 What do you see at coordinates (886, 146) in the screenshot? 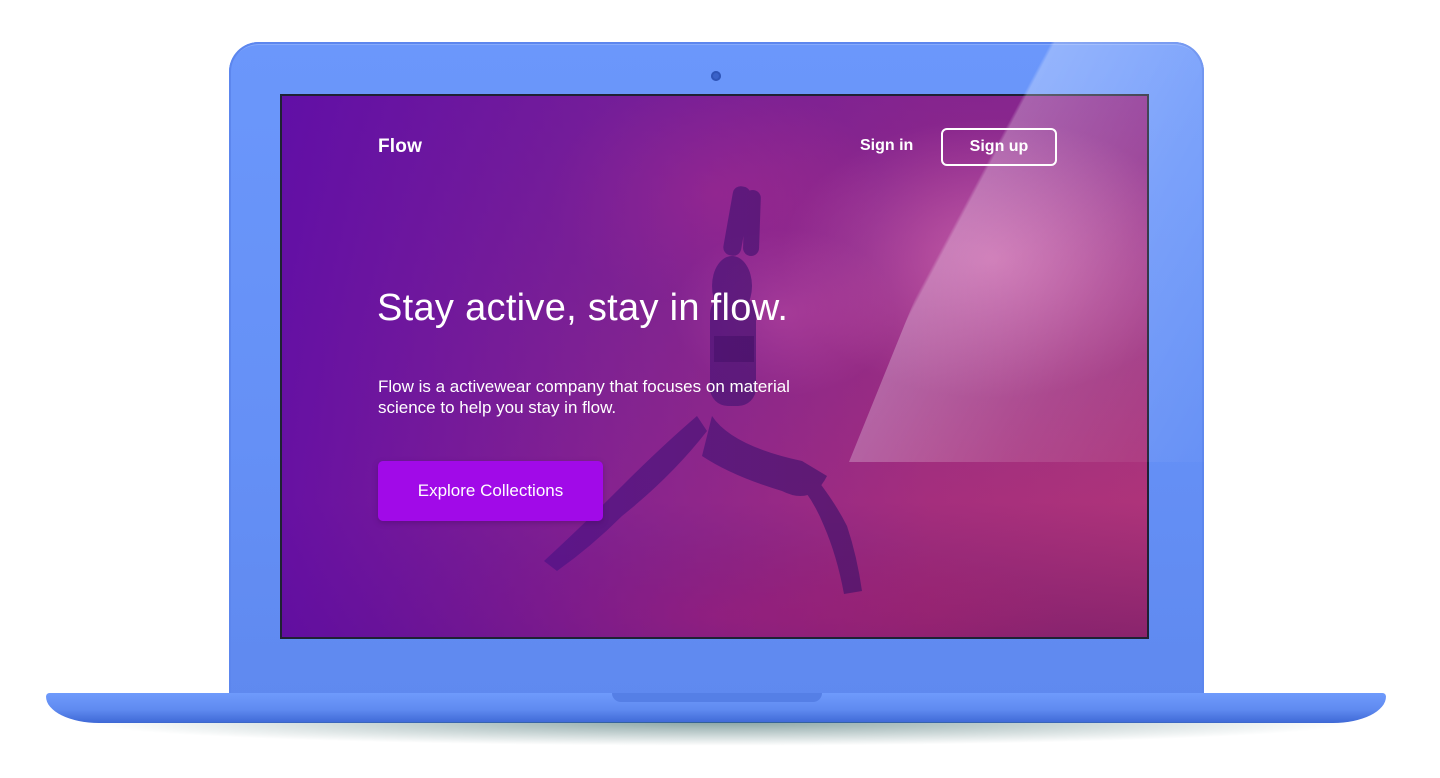
I see `signin-link: Sign in` at bounding box center [886, 146].